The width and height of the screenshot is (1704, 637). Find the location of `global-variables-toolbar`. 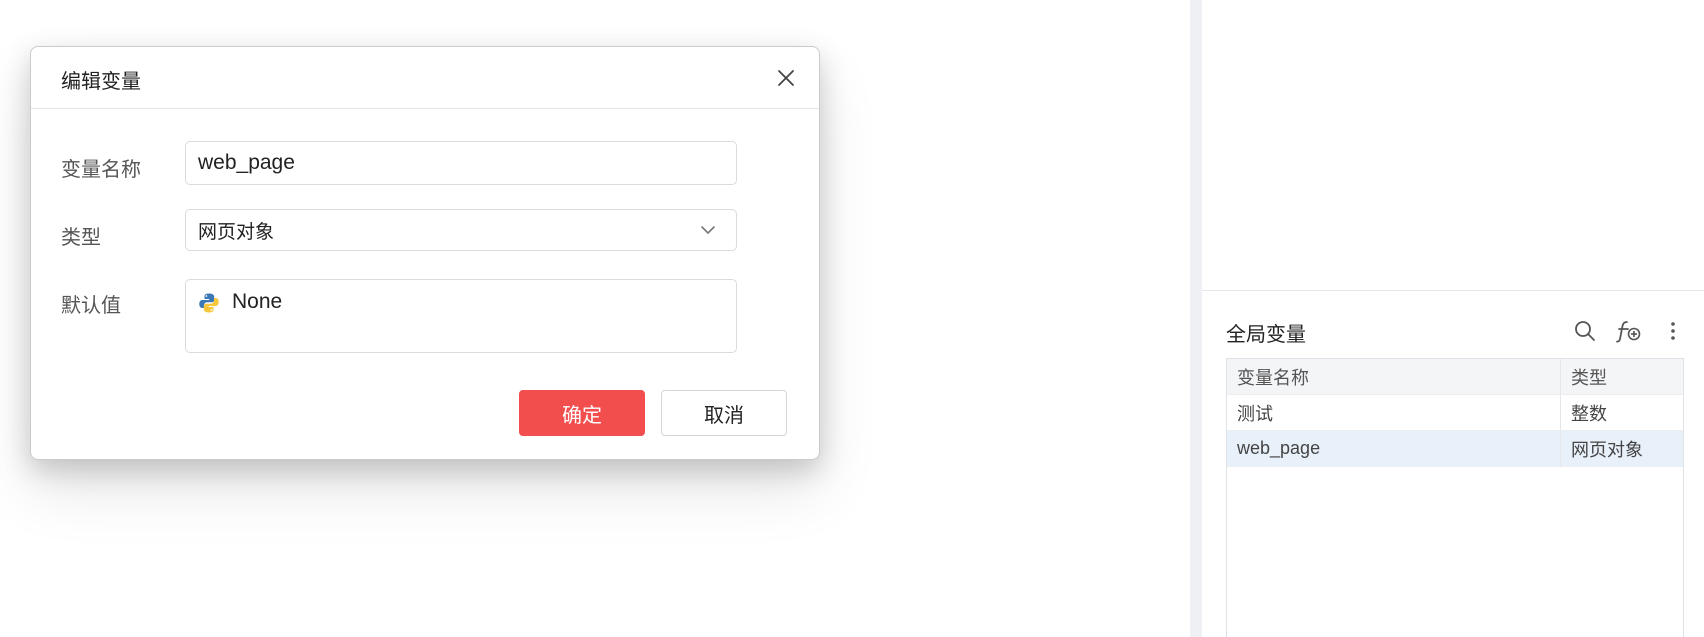

global-variables-toolbar is located at coordinates (1629, 331).